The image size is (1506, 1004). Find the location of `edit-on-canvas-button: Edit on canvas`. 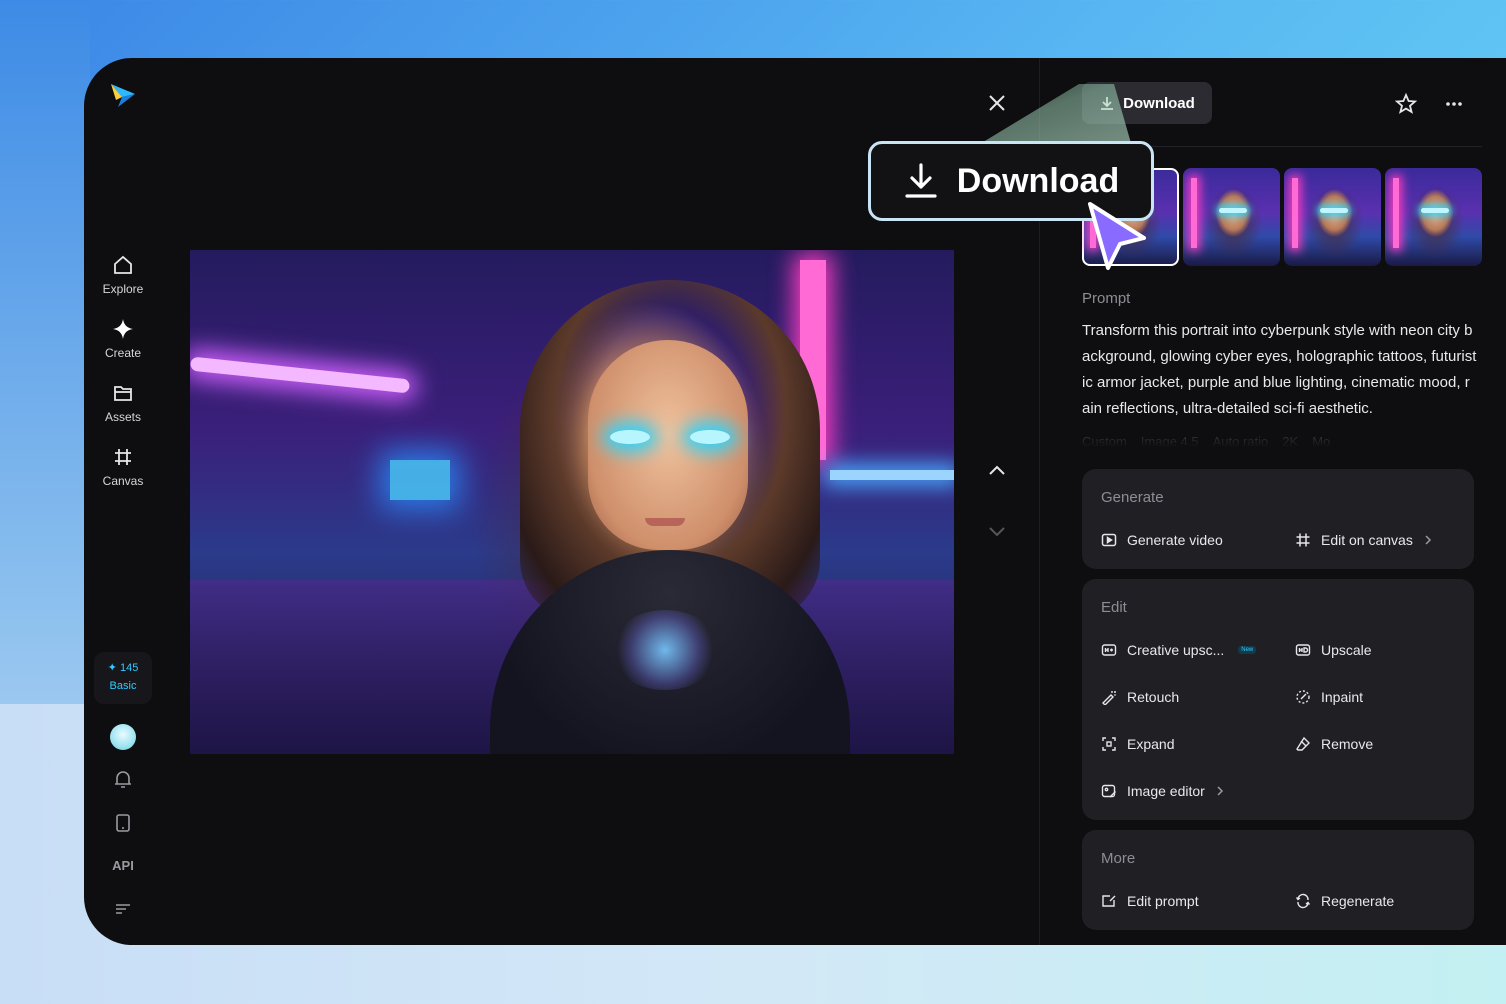

edit-on-canvas-button: Edit on canvas is located at coordinates (1364, 540).